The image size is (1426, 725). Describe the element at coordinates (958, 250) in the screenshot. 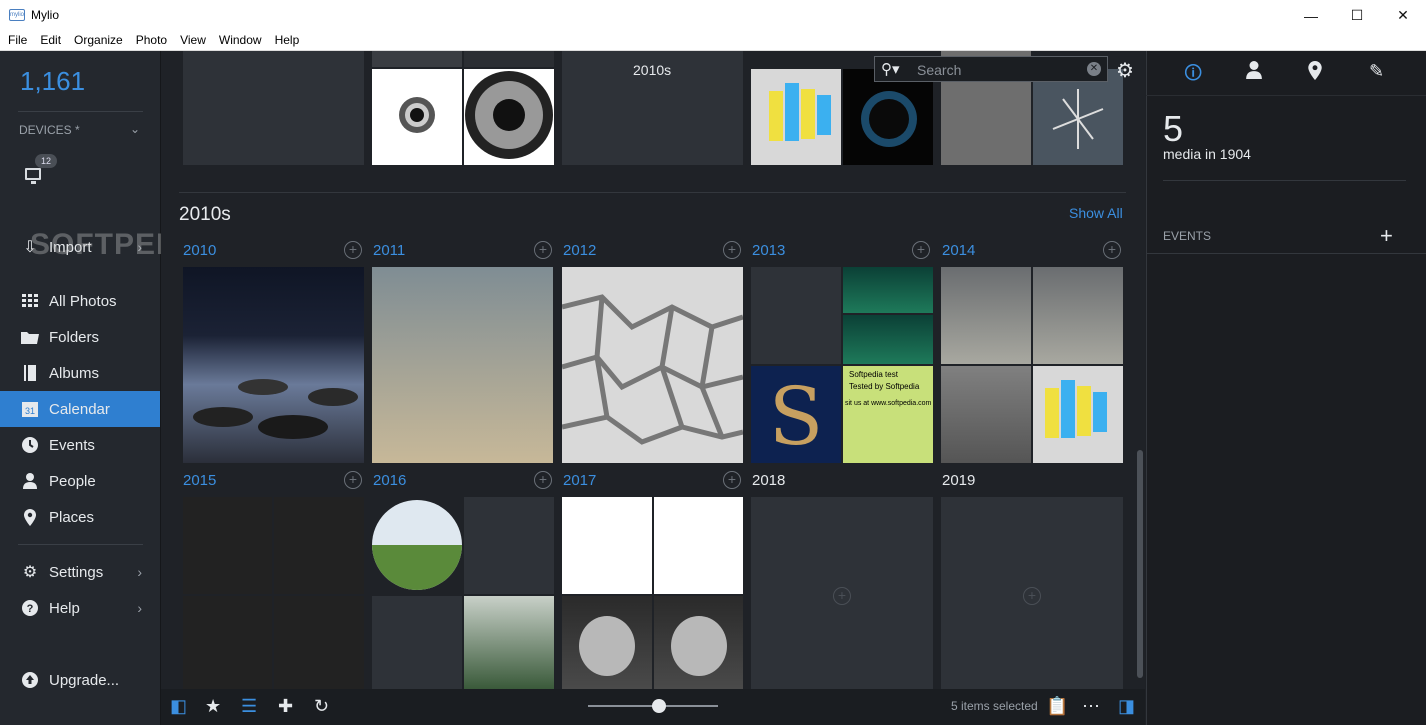

I see `year-label-2014: 2014` at that location.